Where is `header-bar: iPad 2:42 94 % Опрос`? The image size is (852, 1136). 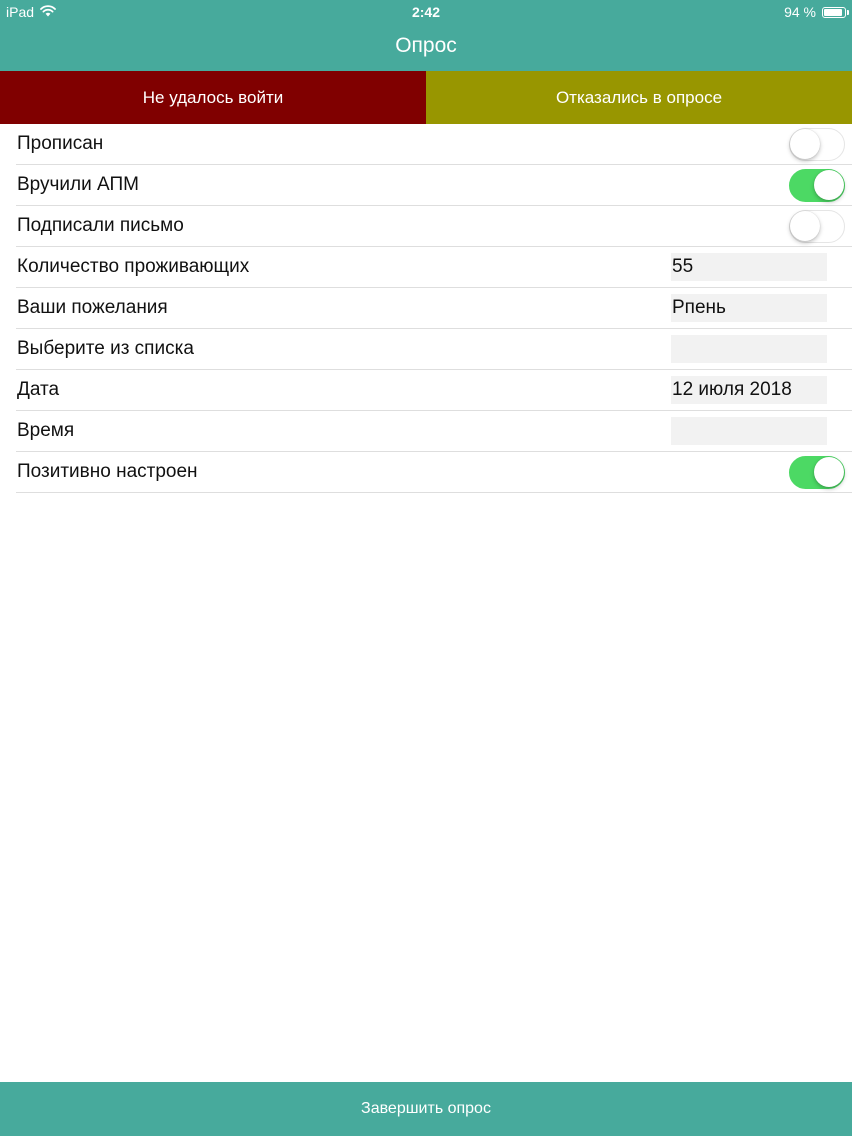
header-bar: iPad 2:42 94 % Опрос is located at coordinates (426, 35).